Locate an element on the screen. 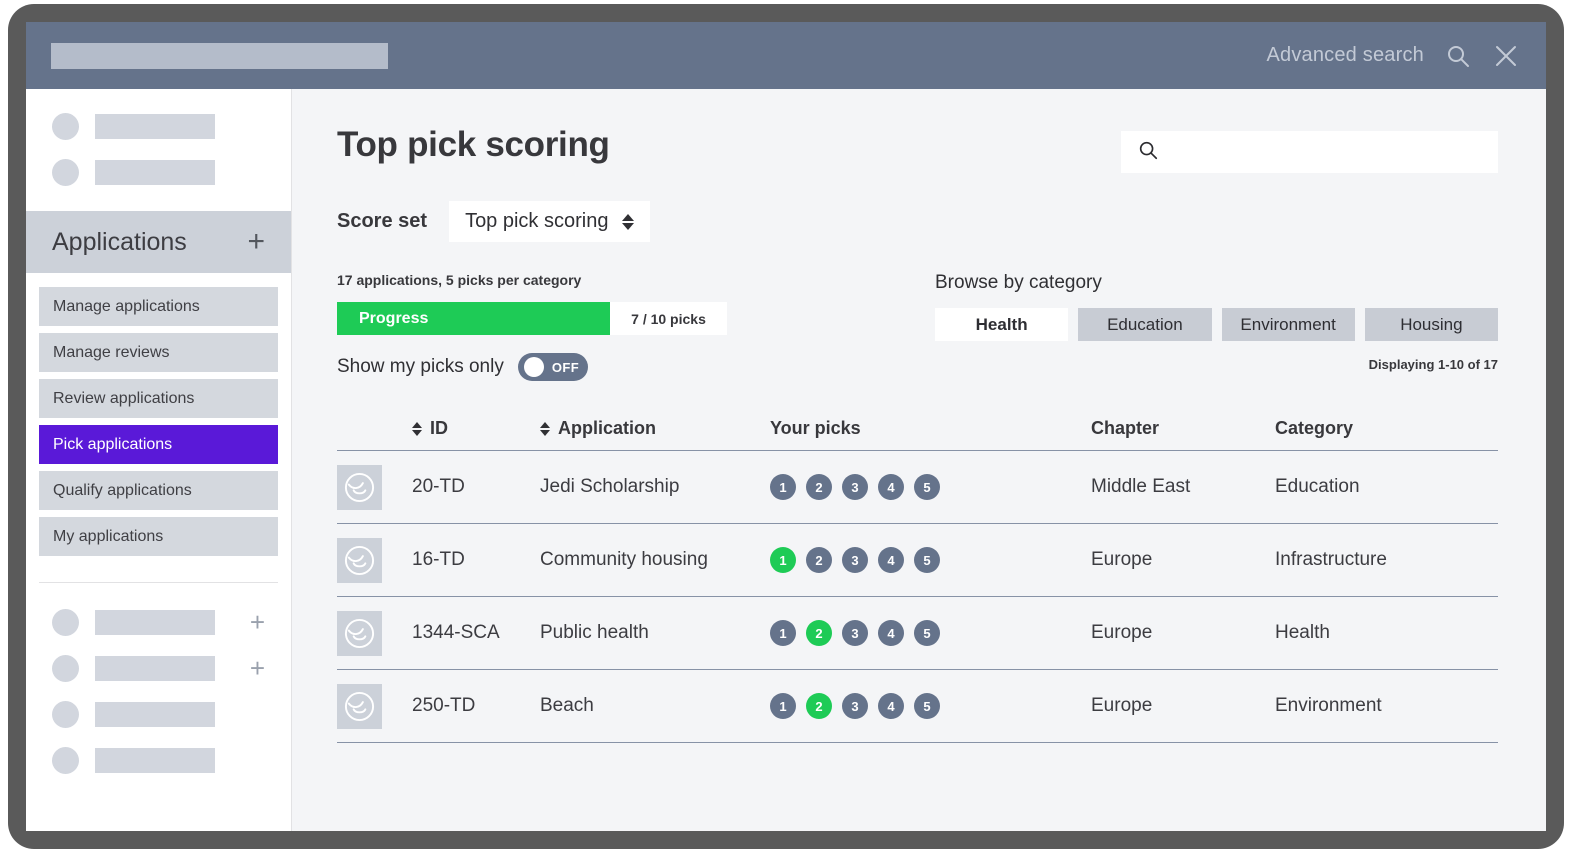 The width and height of the screenshot is (1580, 861). category-tab-label: Environment is located at coordinates (1288, 324).